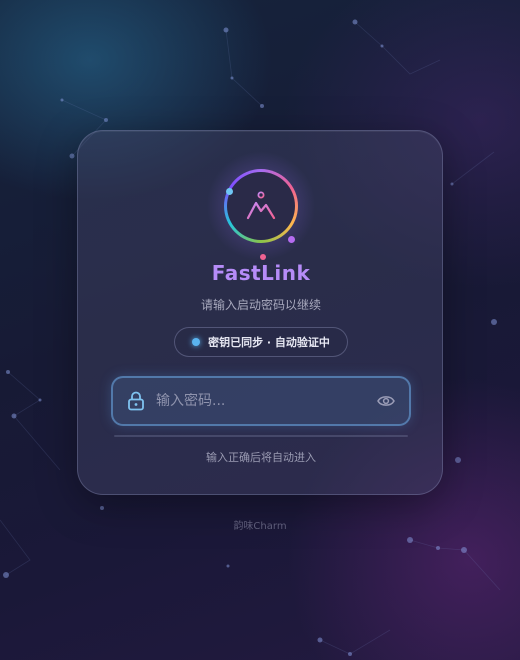 This screenshot has height=660, width=520. I want to click on status-badge: 密钥已同步 · 自动验证中, so click(261, 342).